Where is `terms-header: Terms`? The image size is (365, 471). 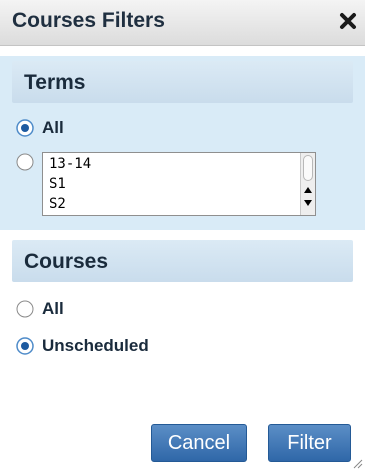
terms-header: Terms is located at coordinates (182, 82).